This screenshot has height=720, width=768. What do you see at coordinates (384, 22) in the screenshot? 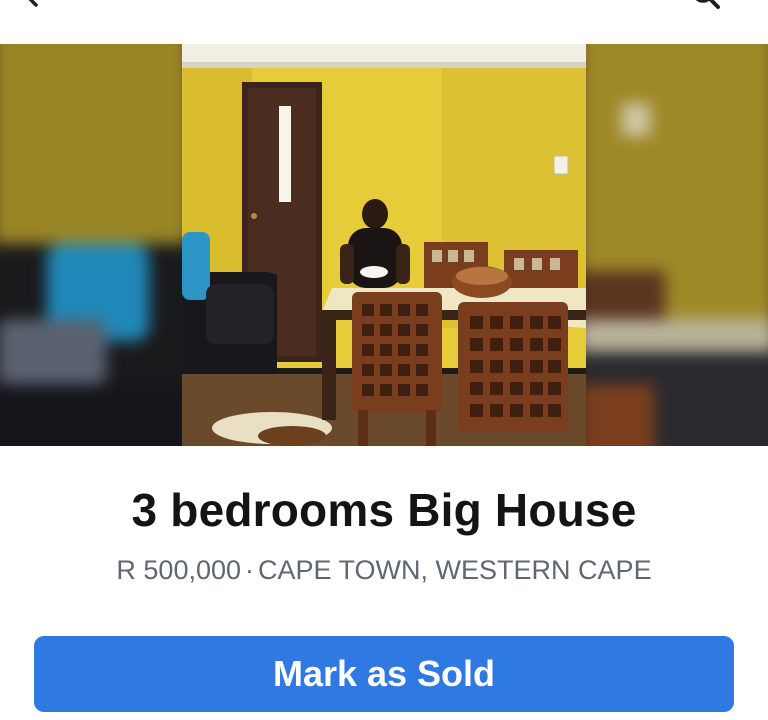
I see `top-bar` at bounding box center [384, 22].